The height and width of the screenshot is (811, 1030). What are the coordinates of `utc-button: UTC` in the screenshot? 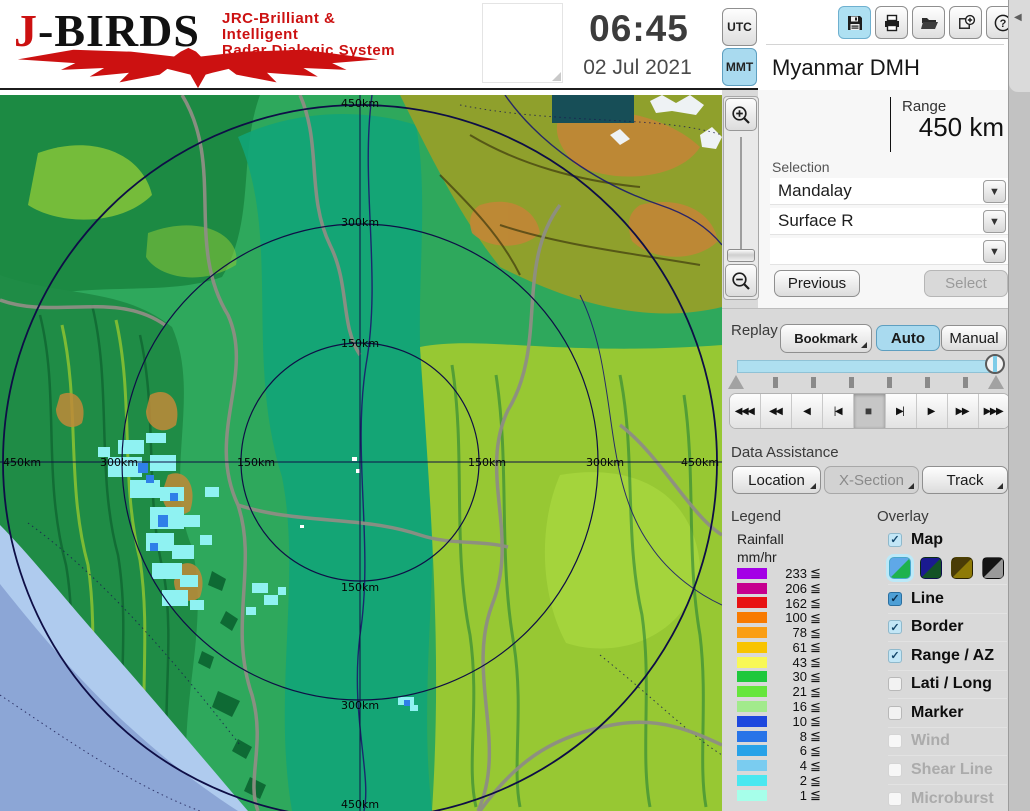 It's located at (739, 27).